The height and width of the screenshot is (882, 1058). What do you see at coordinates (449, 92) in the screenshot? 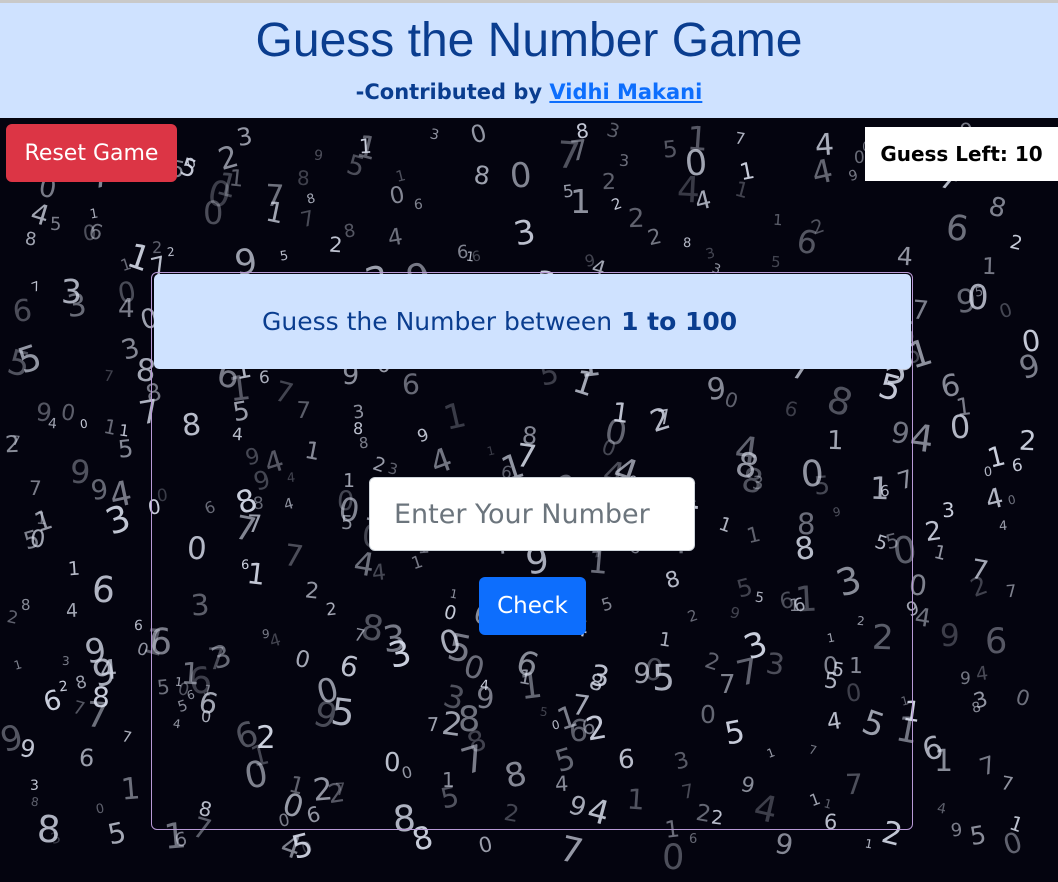
I see `contributor-prefix: -Contributed by` at bounding box center [449, 92].